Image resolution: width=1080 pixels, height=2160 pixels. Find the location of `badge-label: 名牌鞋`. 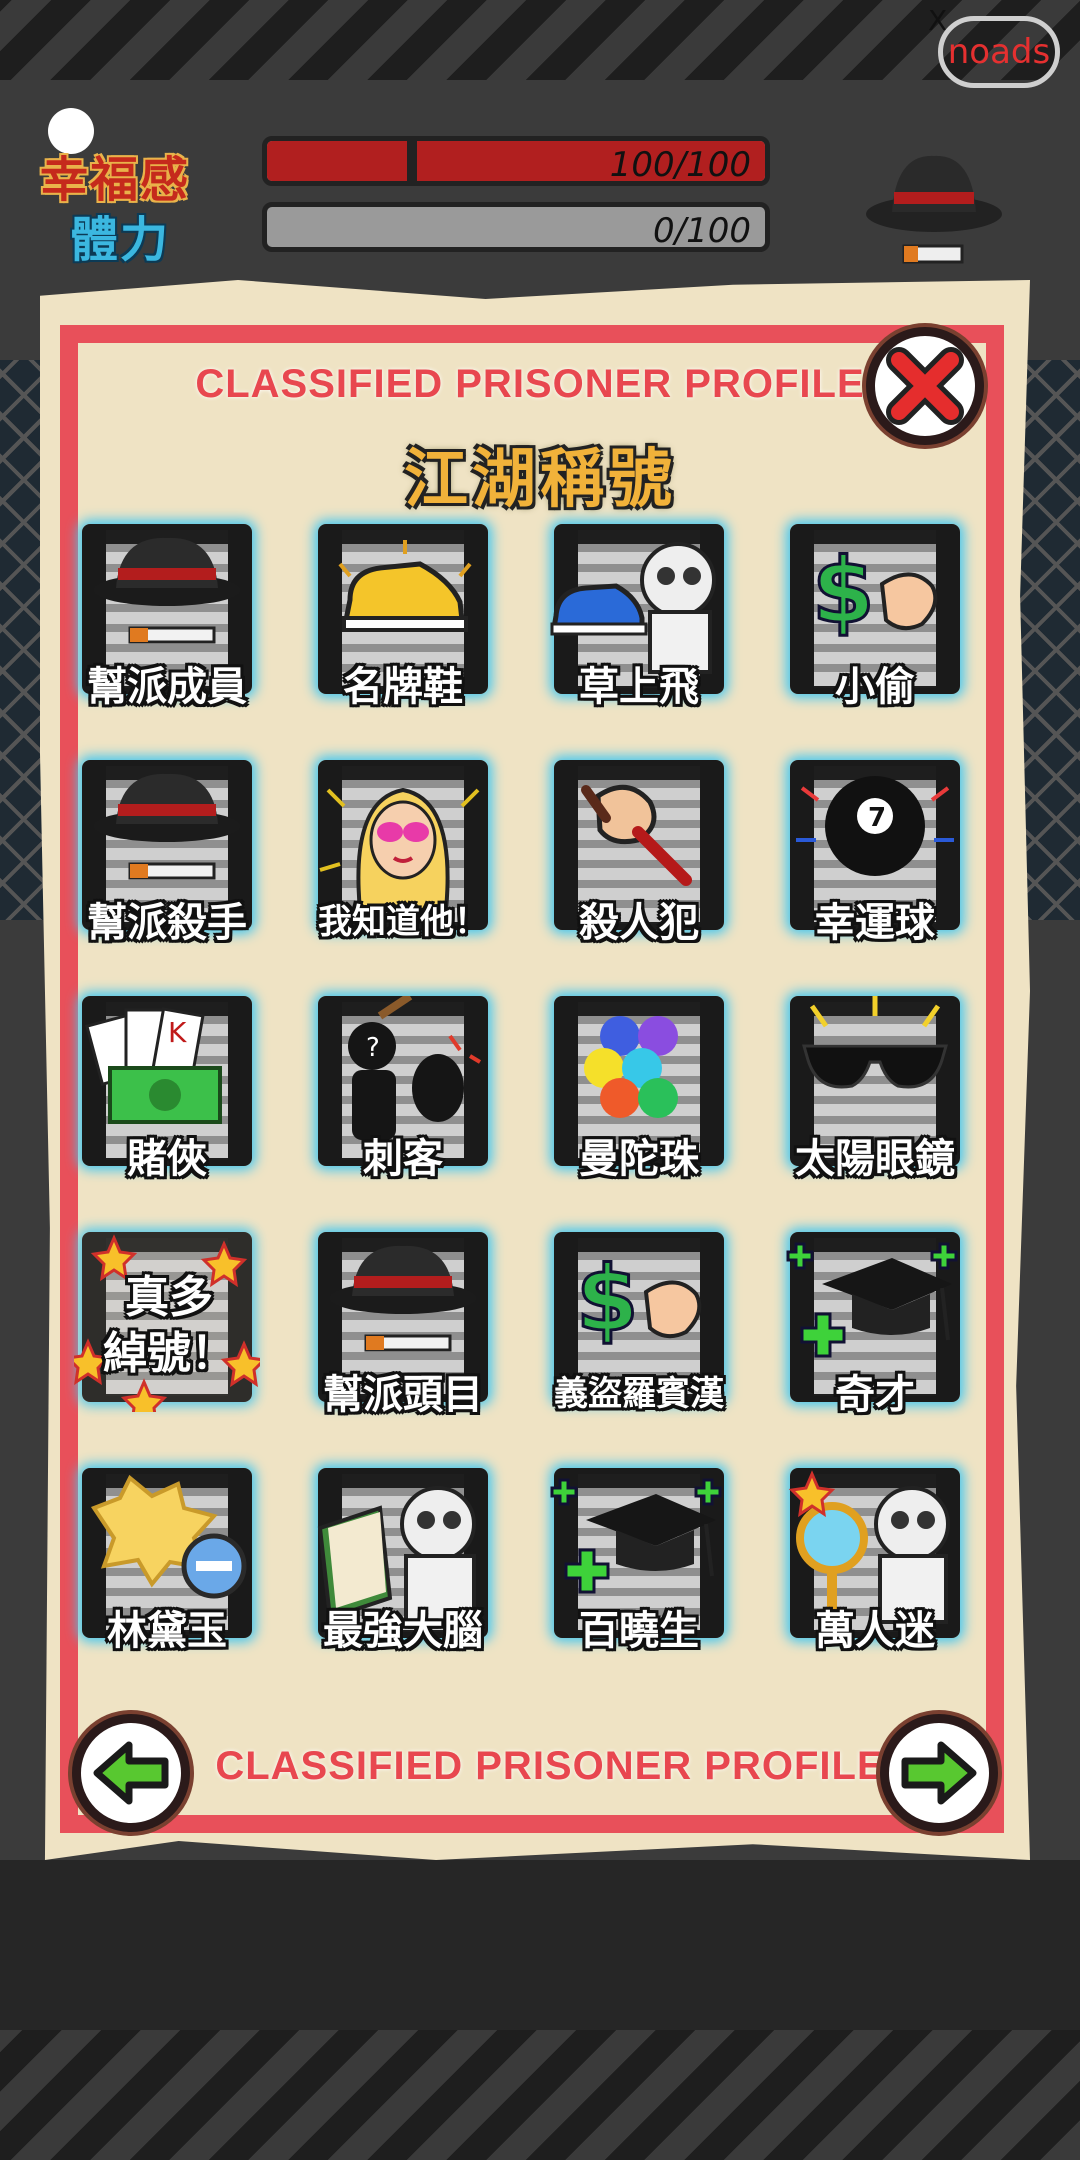

badge-label: 名牌鞋 is located at coordinates (403, 686).